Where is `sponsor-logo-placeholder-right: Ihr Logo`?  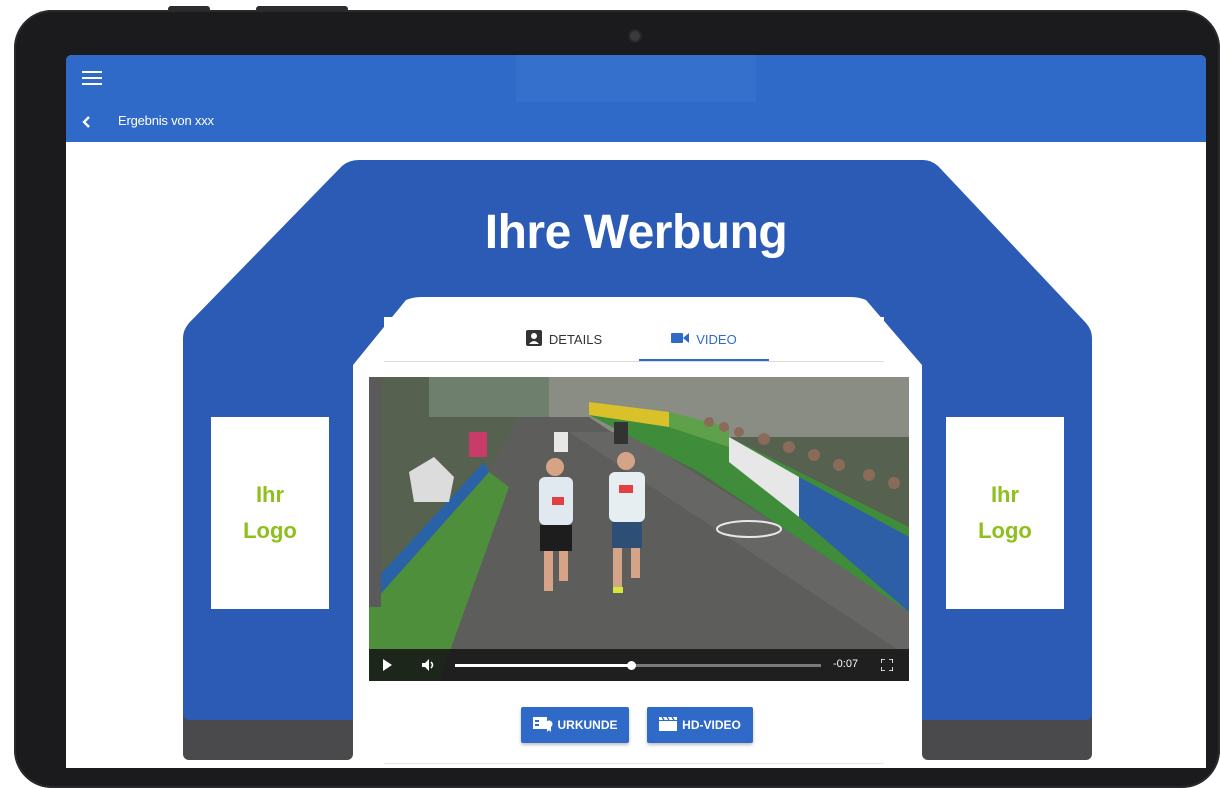 sponsor-logo-placeholder-right: Ihr Logo is located at coordinates (1005, 513).